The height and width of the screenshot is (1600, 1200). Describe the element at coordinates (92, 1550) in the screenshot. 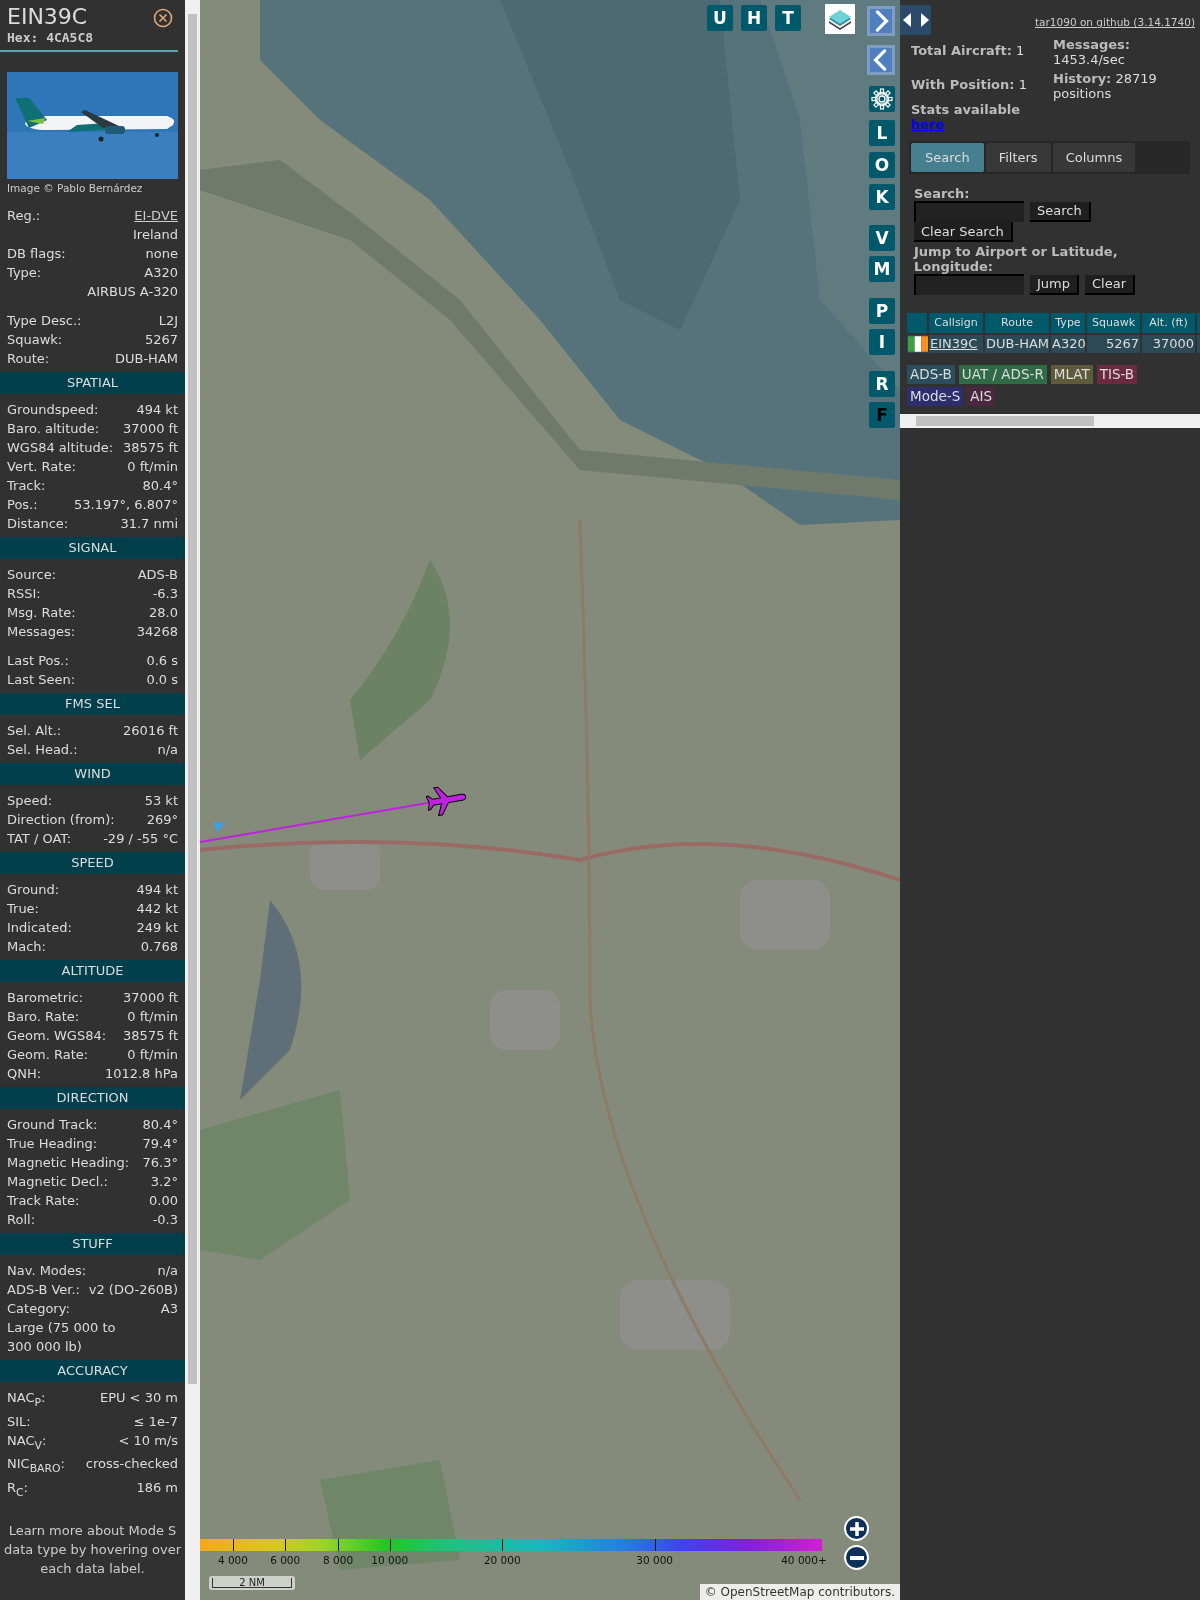

I see `help-note: Learn more about Mode S data type by hovering over each data label.` at that location.